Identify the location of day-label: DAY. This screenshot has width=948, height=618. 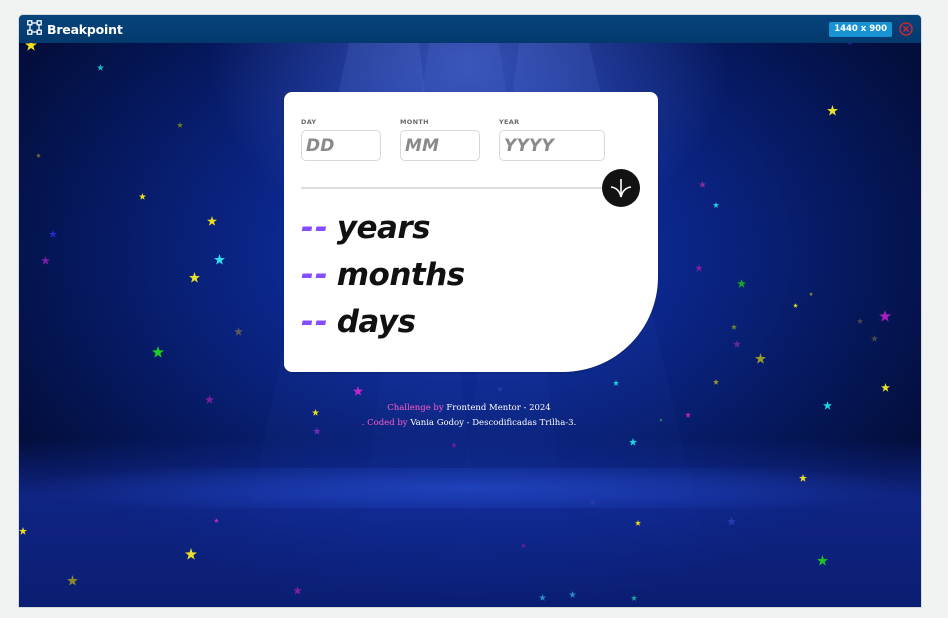
(309, 122).